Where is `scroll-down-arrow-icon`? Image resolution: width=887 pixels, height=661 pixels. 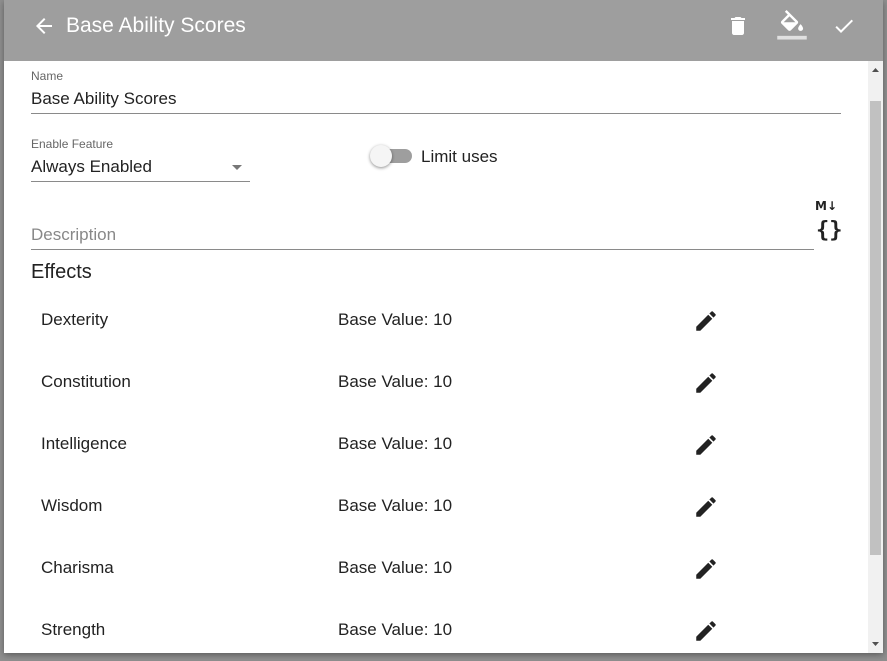
scroll-down-arrow-icon is located at coordinates (875, 644).